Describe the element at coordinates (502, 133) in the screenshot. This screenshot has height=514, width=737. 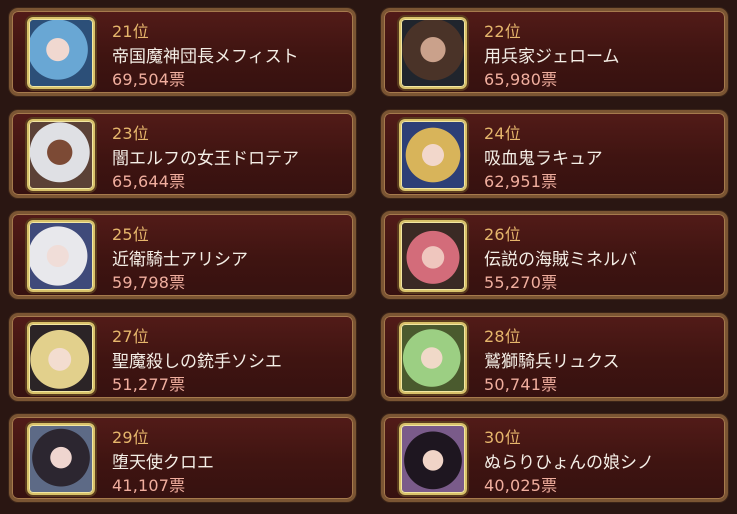
I see `rank-label: 24位` at that location.